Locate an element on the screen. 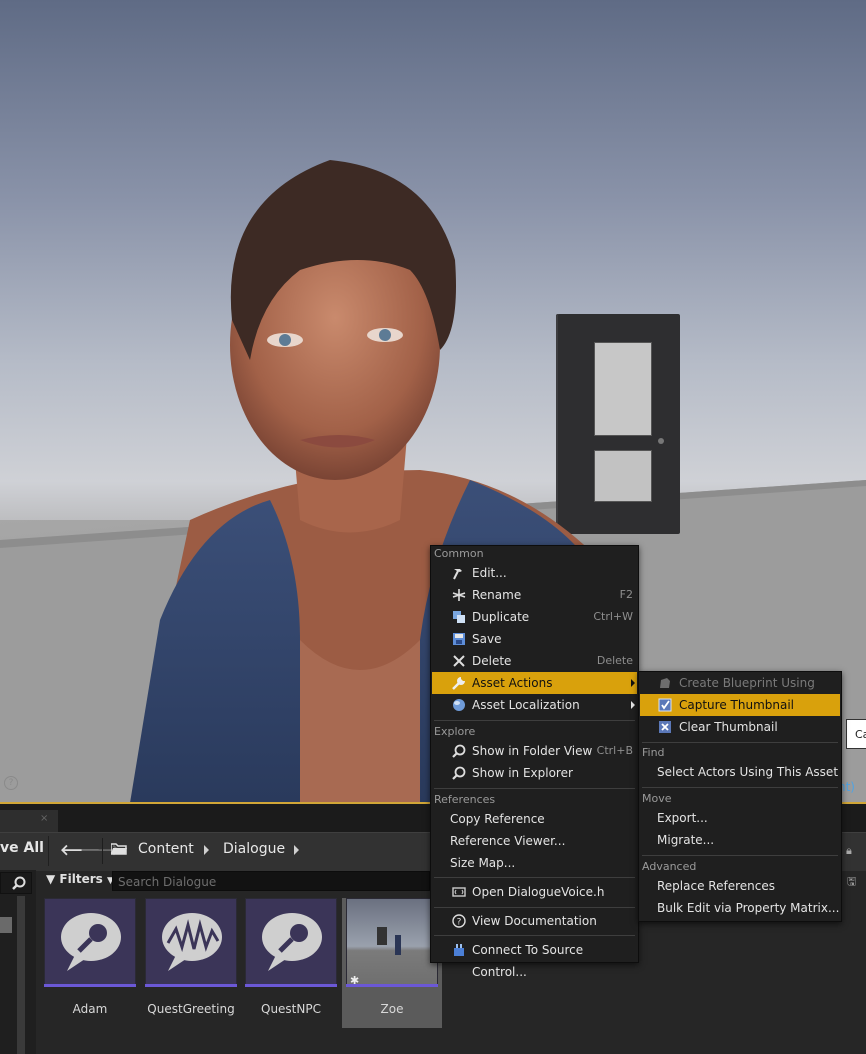 This screenshot has width=866, height=1054. menu-item-view-documentation: ? View Documentation is located at coordinates (534, 921).